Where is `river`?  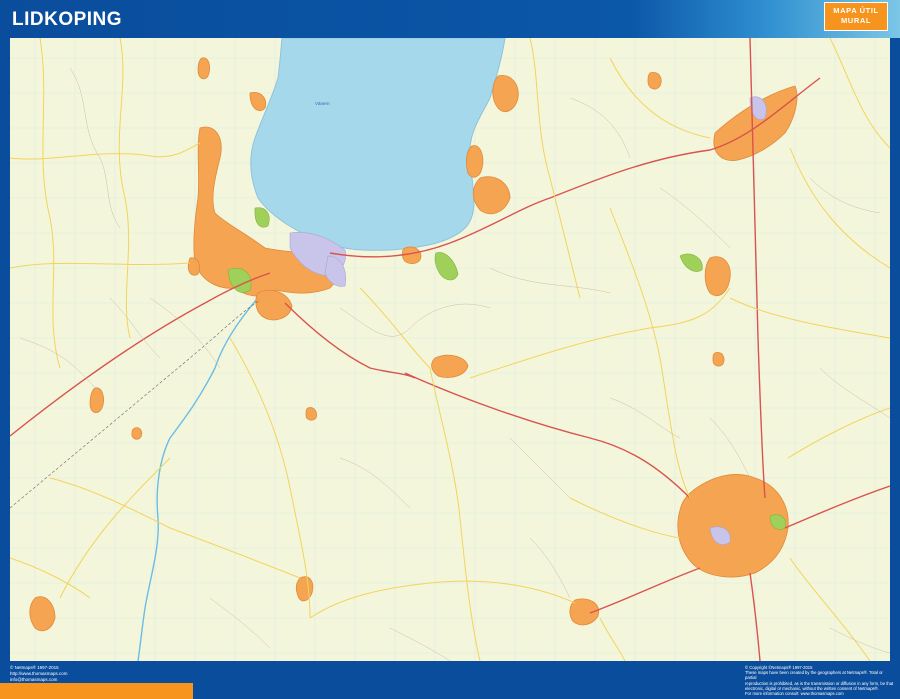
river is located at coordinates (200, 476).